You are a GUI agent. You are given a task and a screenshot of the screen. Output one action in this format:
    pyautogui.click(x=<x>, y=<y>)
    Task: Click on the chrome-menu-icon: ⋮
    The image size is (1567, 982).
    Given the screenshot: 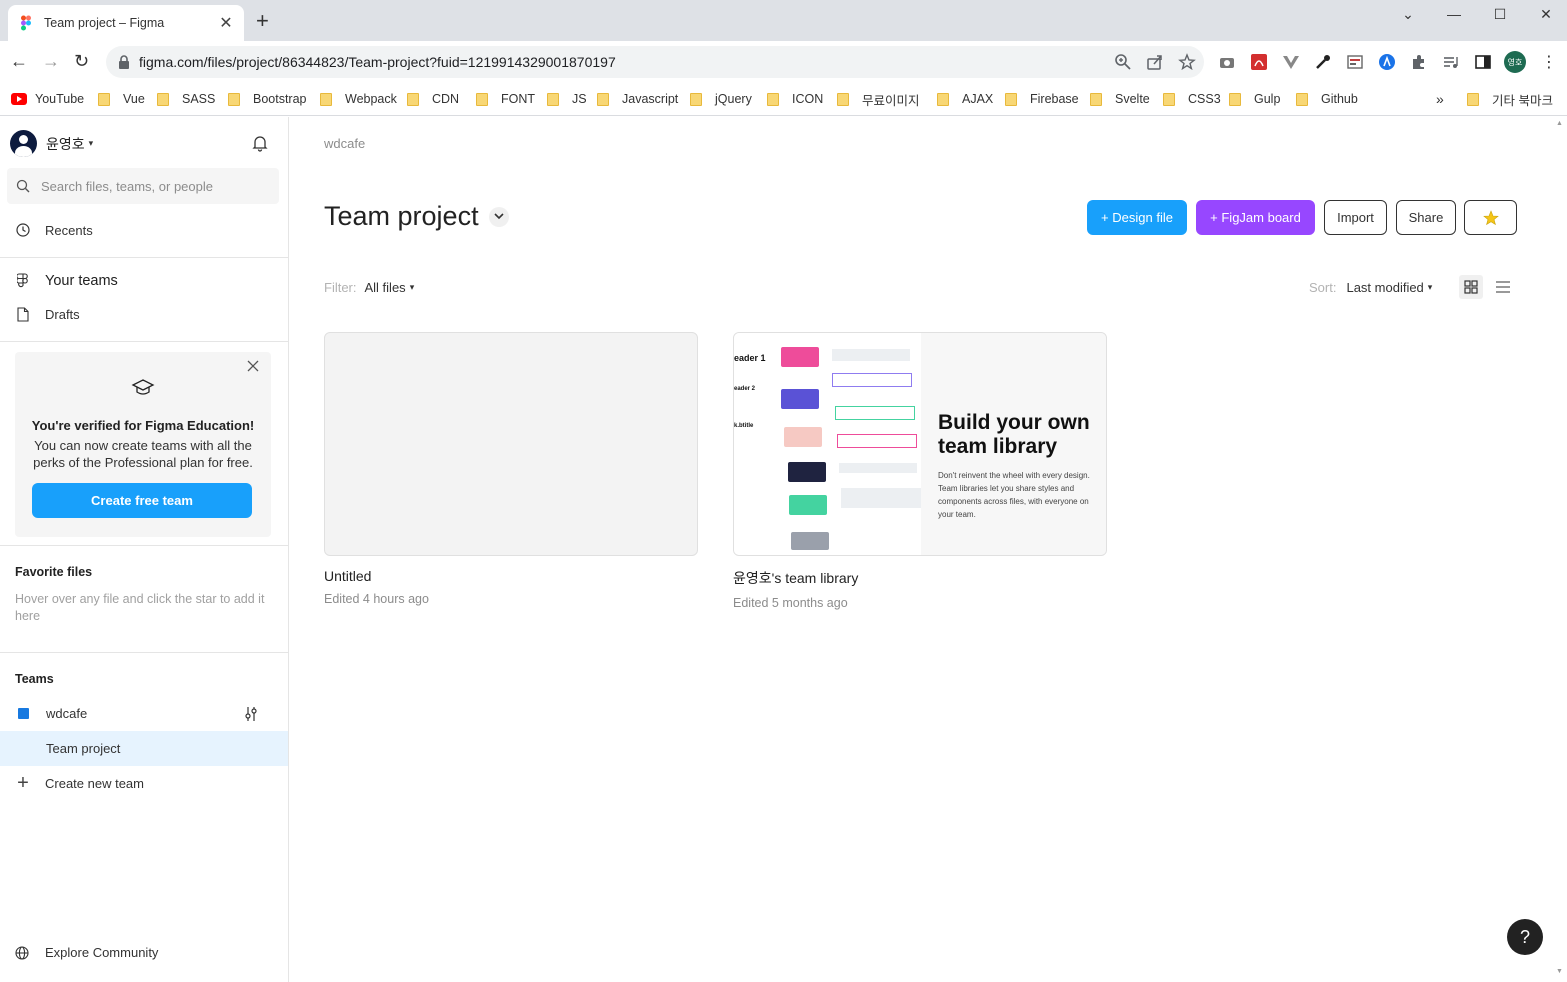 What is the action you would take?
    pyautogui.click(x=1549, y=62)
    